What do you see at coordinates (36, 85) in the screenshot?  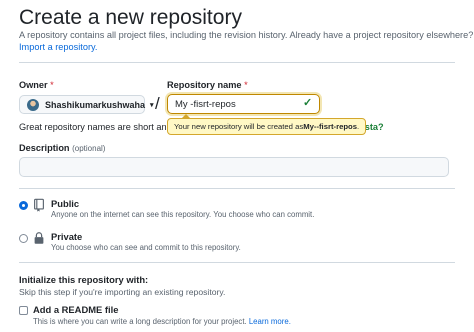 I see `owner-label: Owner *` at bounding box center [36, 85].